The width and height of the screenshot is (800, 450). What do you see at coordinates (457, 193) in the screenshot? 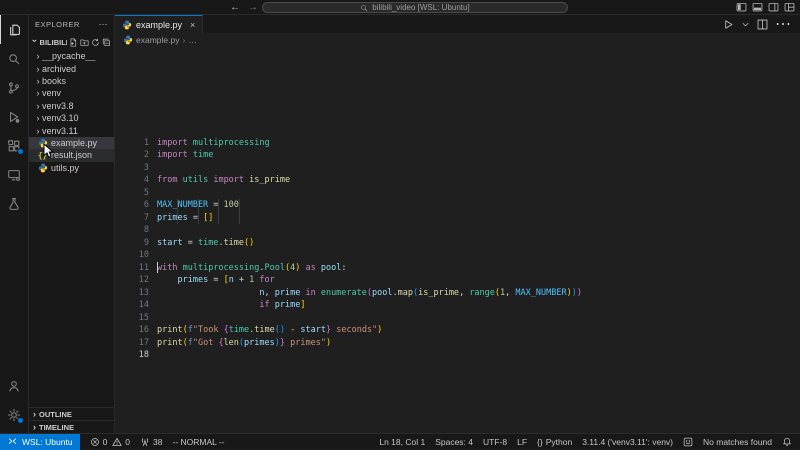
I see `code-line-5: 5` at bounding box center [457, 193].